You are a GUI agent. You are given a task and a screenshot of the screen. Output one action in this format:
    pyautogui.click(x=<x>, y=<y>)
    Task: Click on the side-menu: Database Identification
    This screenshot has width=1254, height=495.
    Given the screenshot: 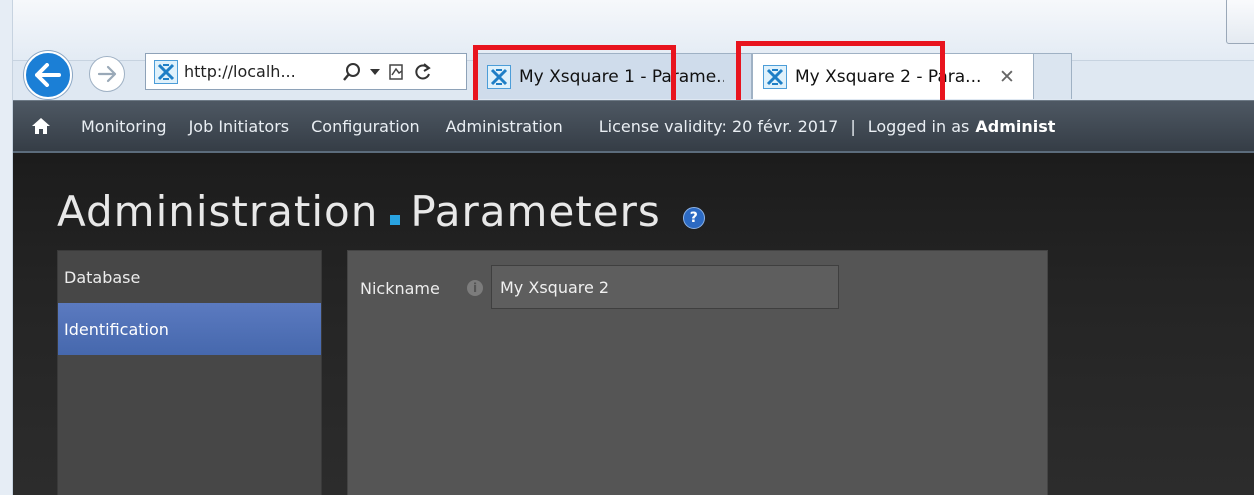 What is the action you would take?
    pyautogui.click(x=189, y=372)
    